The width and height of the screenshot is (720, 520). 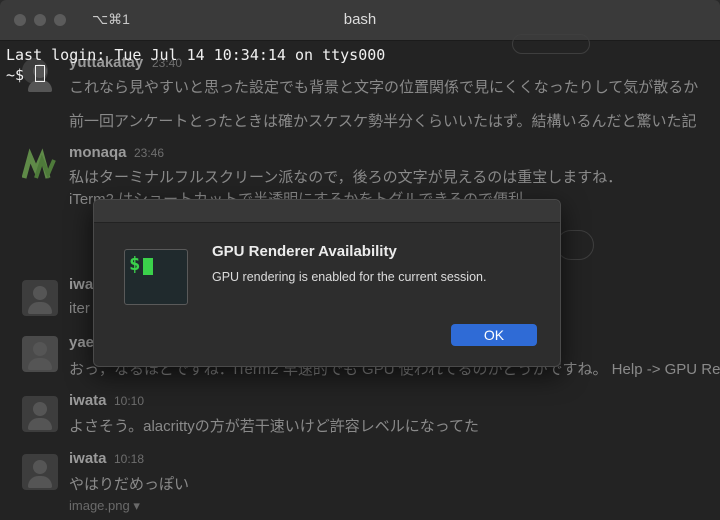 What do you see at coordinates (327, 211) in the screenshot?
I see `dialog-title-bar` at bounding box center [327, 211].